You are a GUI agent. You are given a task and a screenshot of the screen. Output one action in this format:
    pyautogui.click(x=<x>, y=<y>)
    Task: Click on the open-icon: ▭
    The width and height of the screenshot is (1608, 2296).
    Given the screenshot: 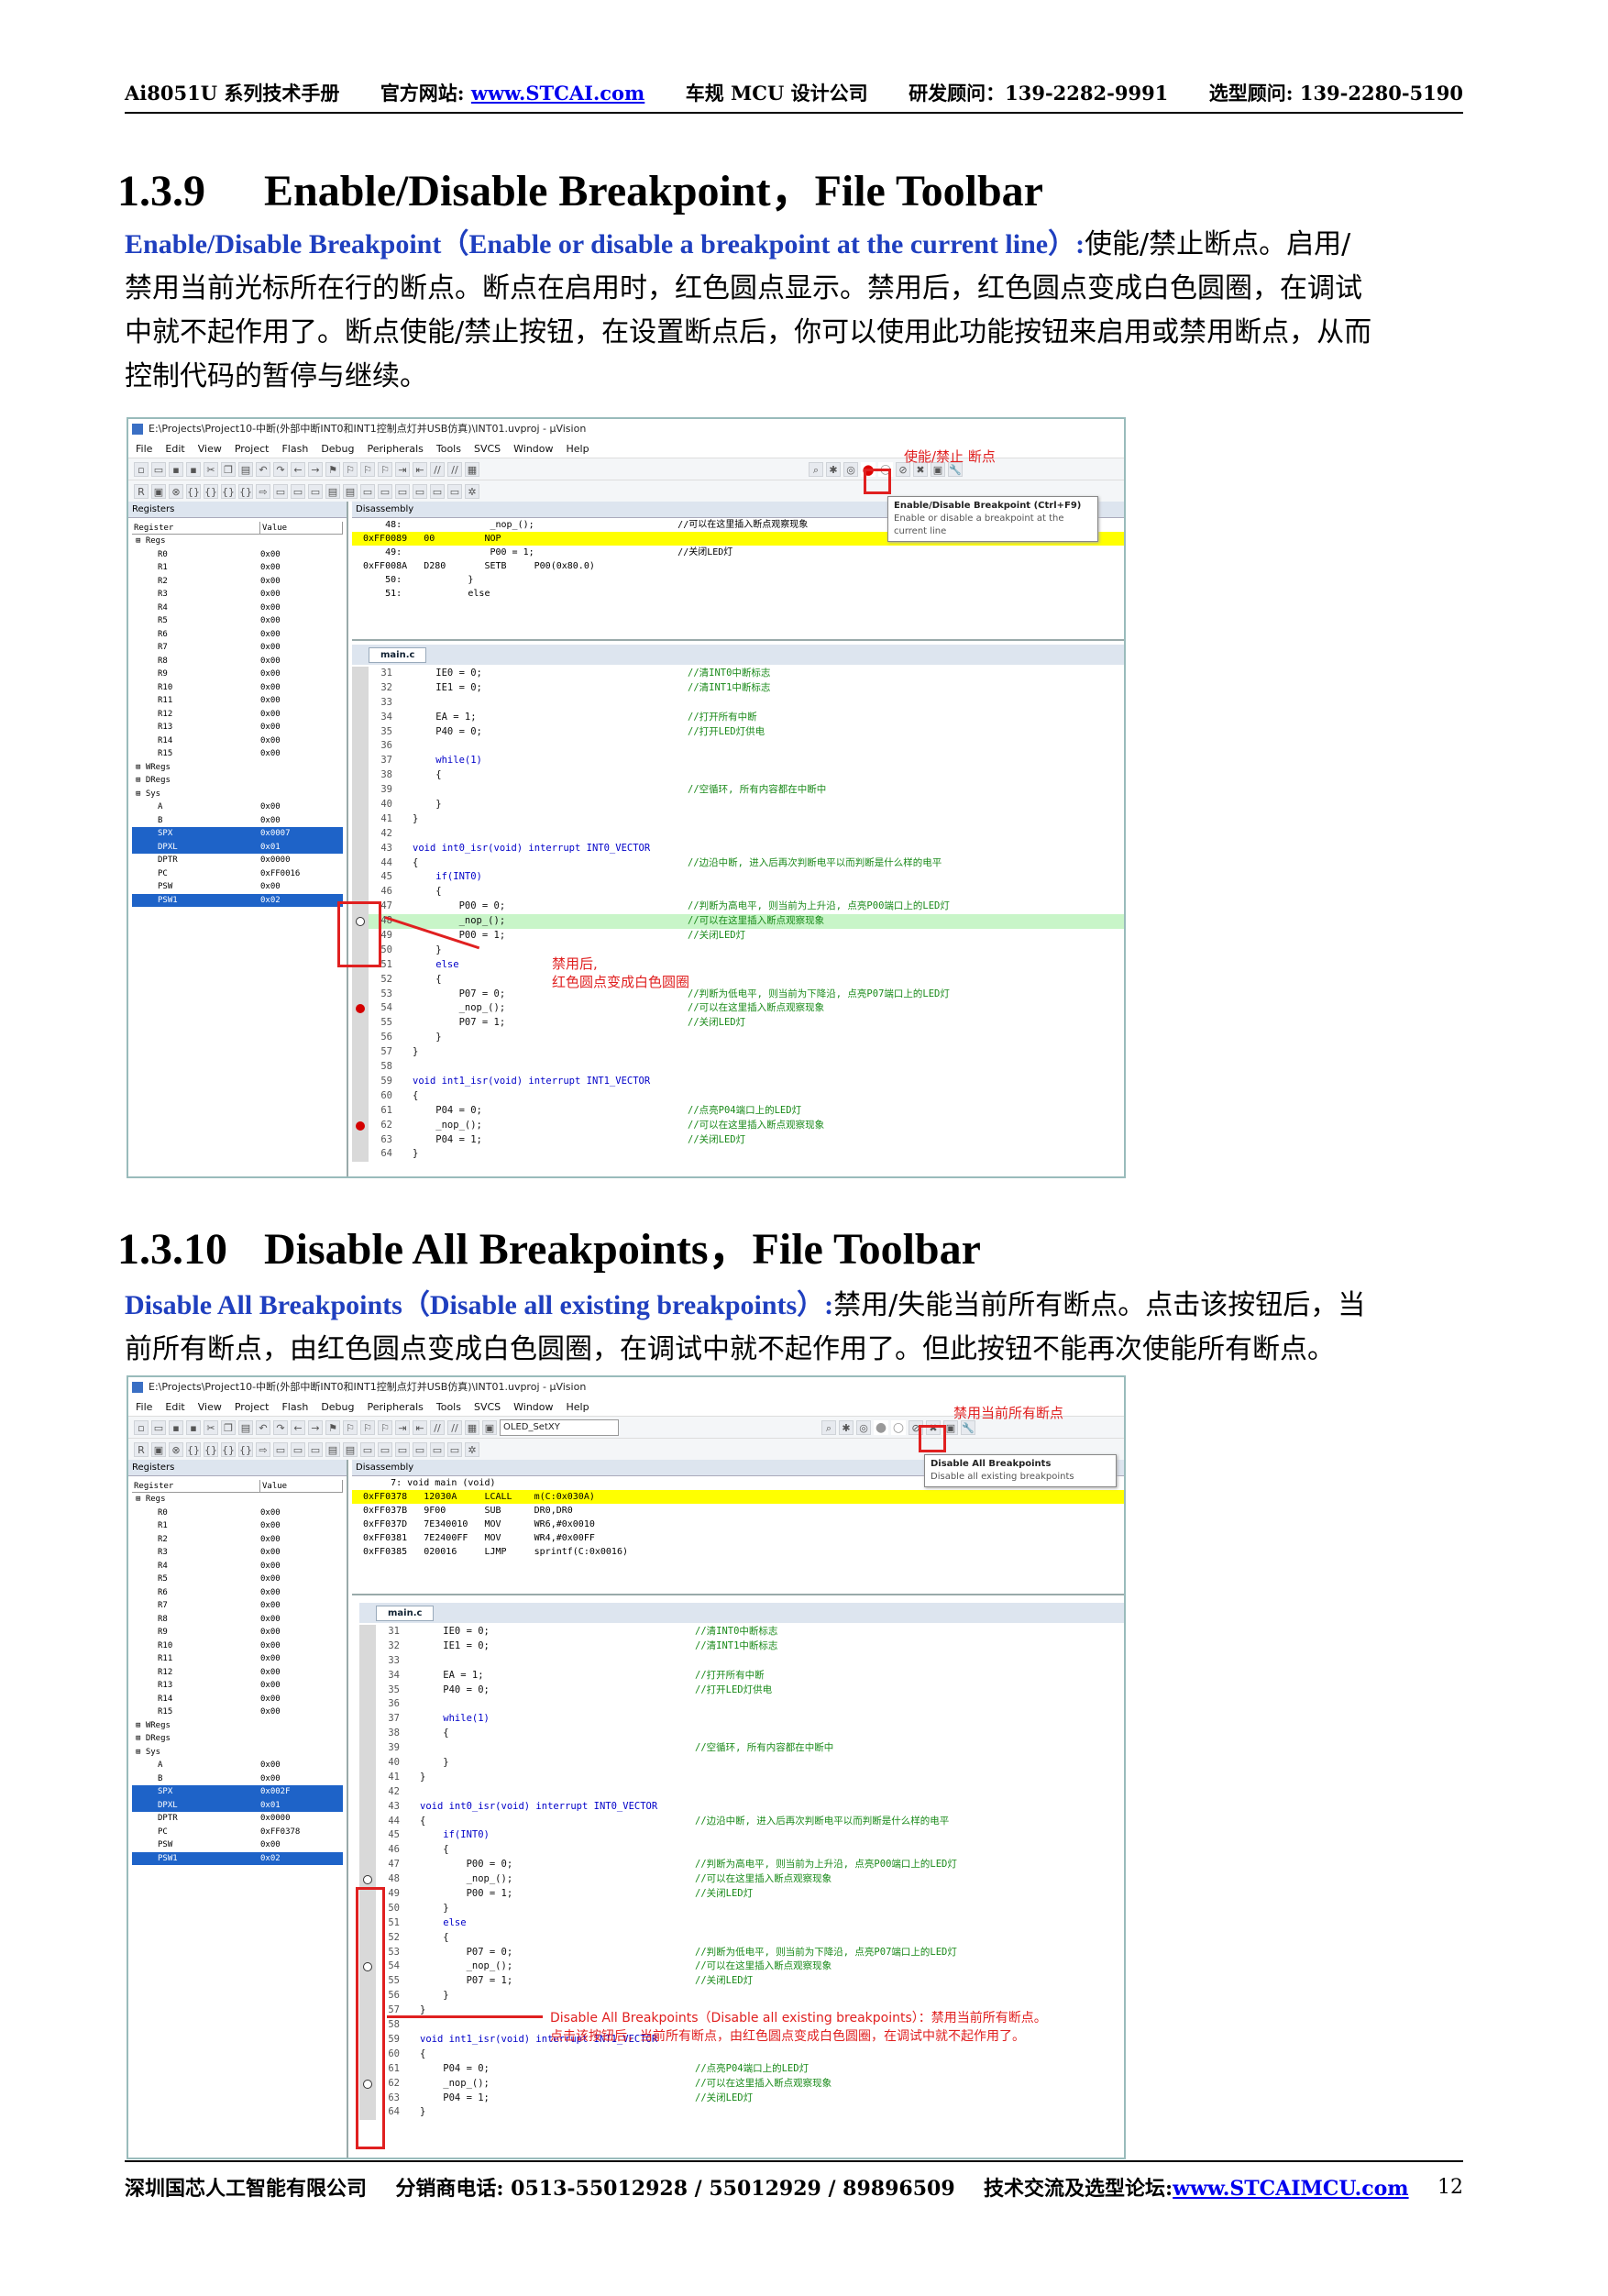 What is the action you would take?
    pyautogui.click(x=158, y=469)
    